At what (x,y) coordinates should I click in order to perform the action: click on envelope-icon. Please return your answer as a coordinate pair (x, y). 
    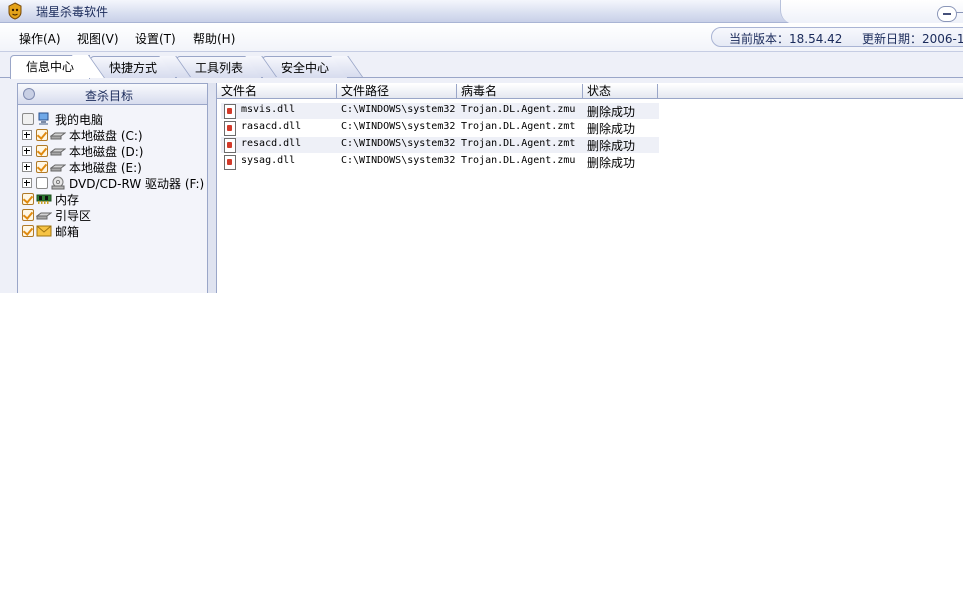
    Looking at the image, I should click on (44, 231).